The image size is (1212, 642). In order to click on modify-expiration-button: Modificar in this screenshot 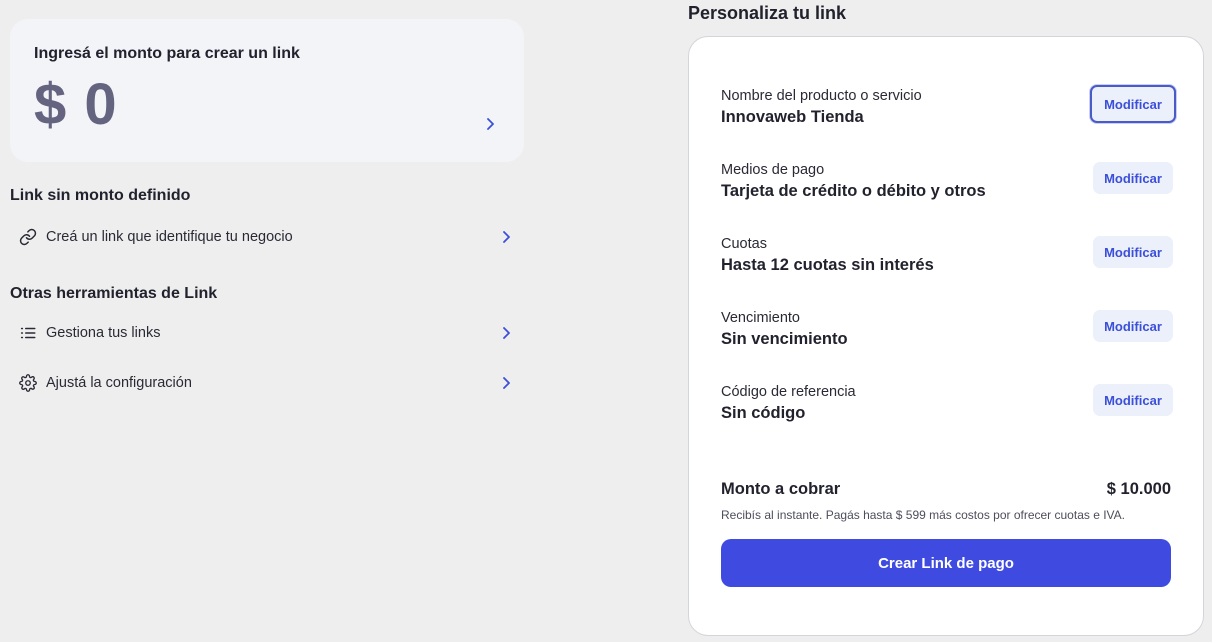, I will do `click(1133, 326)`.